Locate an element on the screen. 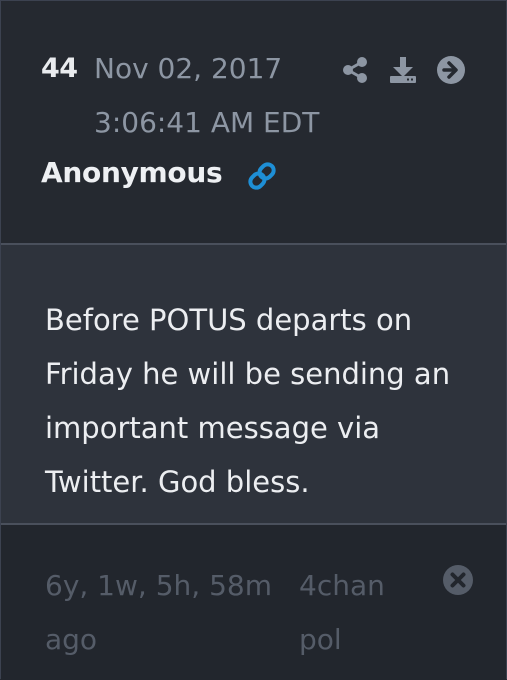 Image resolution: width=507 pixels, height=680 pixels. link-icon is located at coordinates (262, 176).